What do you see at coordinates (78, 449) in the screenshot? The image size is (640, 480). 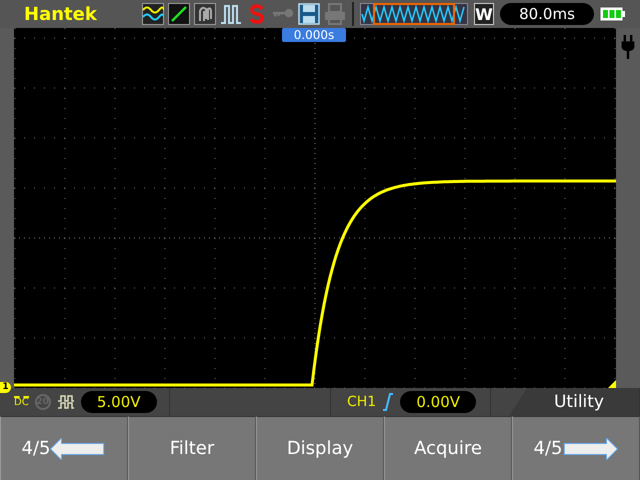 I see `left-arrow-icon` at bounding box center [78, 449].